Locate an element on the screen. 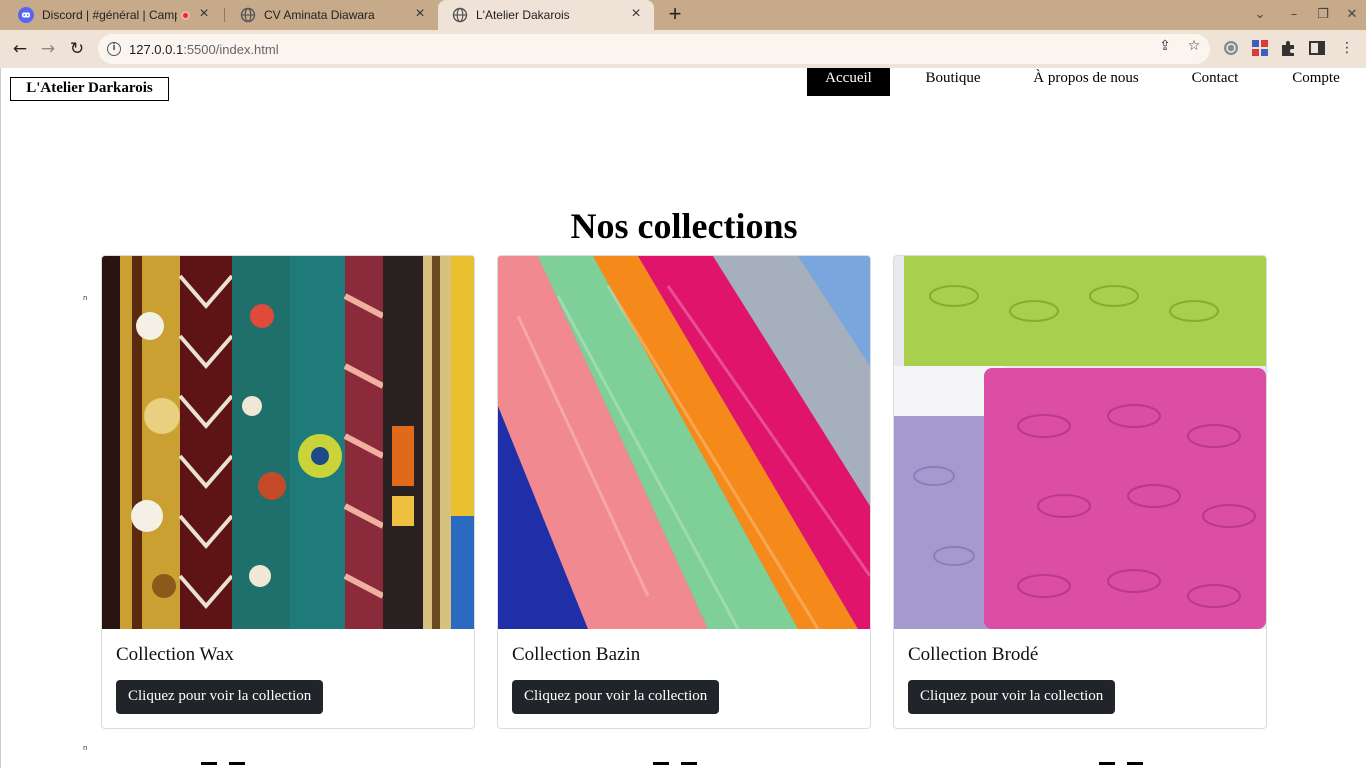 This screenshot has width=1366, height=768. nav-accueil: Accueil is located at coordinates (848, 82).